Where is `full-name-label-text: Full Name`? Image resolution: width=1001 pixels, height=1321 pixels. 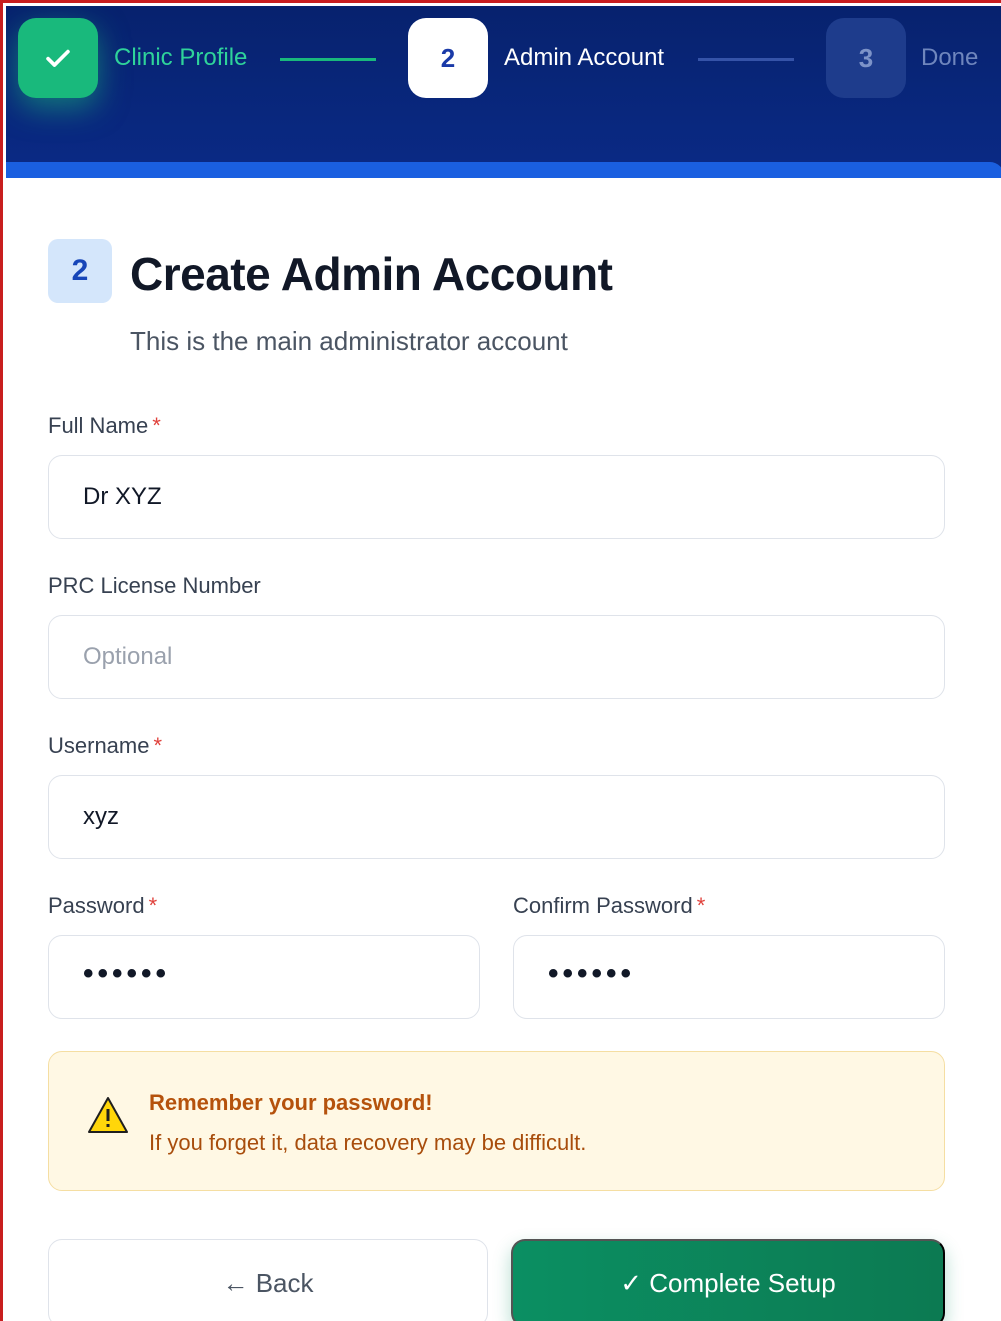
full-name-label-text: Full Name is located at coordinates (98, 425).